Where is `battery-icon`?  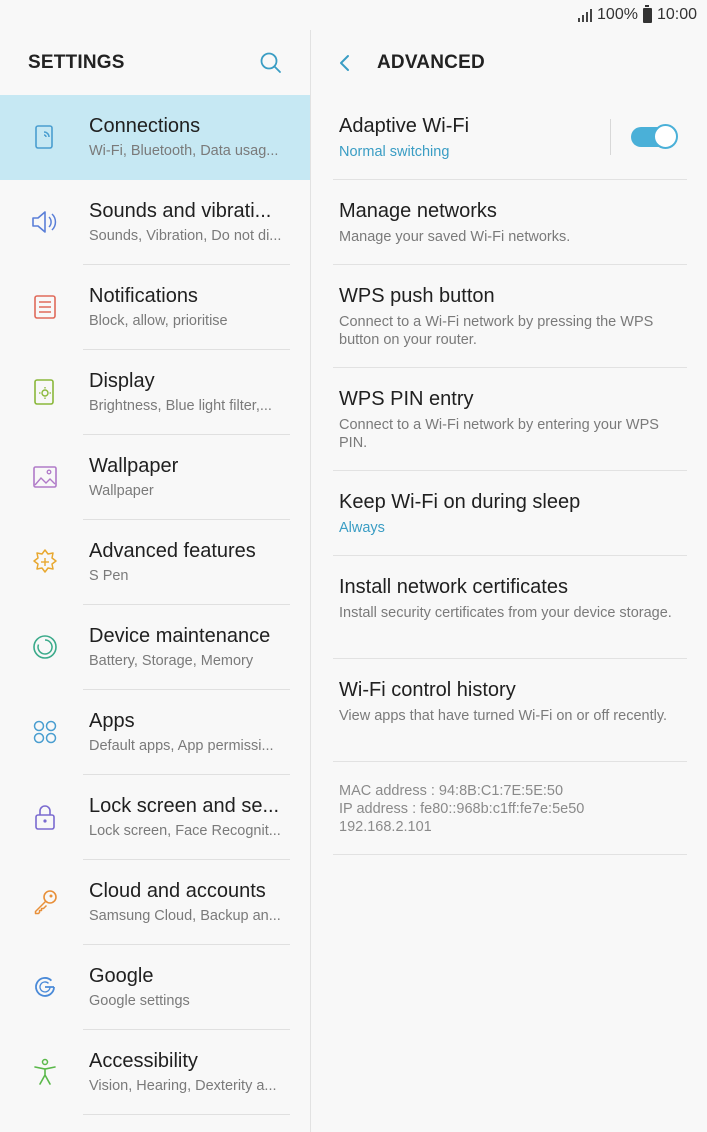 battery-icon is located at coordinates (647, 13).